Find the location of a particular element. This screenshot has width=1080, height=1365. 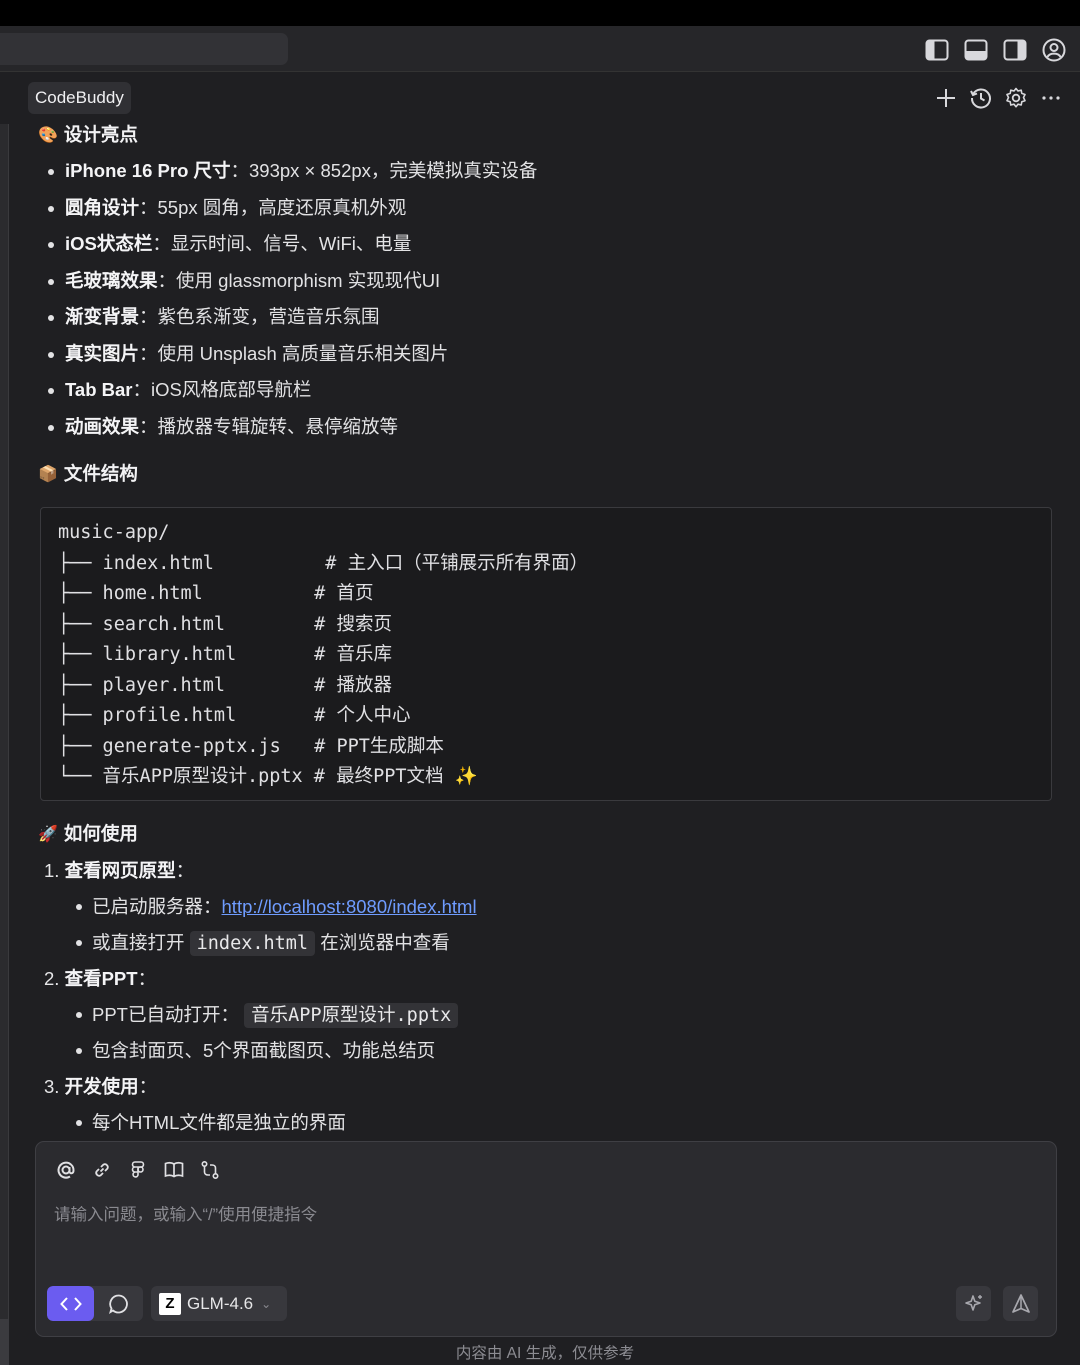

palette-icon: 🎨 is located at coordinates (48, 134).